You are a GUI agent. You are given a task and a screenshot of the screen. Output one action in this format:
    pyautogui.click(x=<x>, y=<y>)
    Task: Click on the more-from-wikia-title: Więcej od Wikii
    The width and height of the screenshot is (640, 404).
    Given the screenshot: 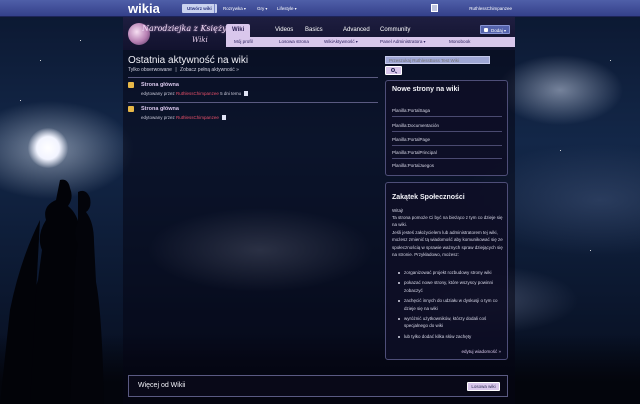 What is the action you would take?
    pyautogui.click(x=162, y=385)
    